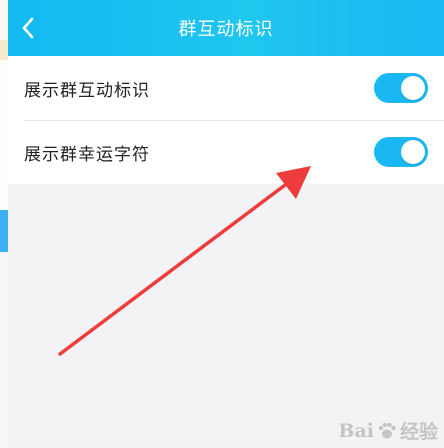 The height and width of the screenshot is (448, 444). I want to click on background-screen-edge, so click(4, 224).